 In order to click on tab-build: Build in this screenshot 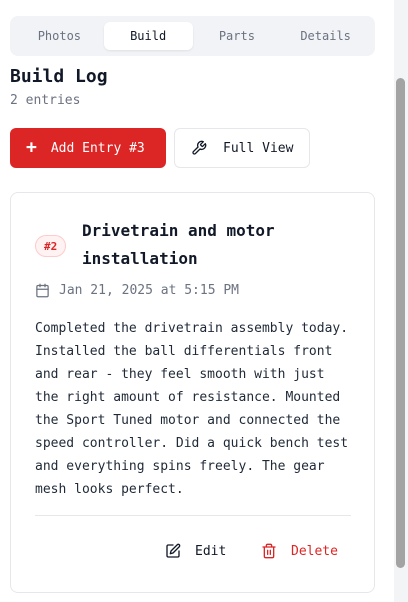, I will do `click(148, 36)`.